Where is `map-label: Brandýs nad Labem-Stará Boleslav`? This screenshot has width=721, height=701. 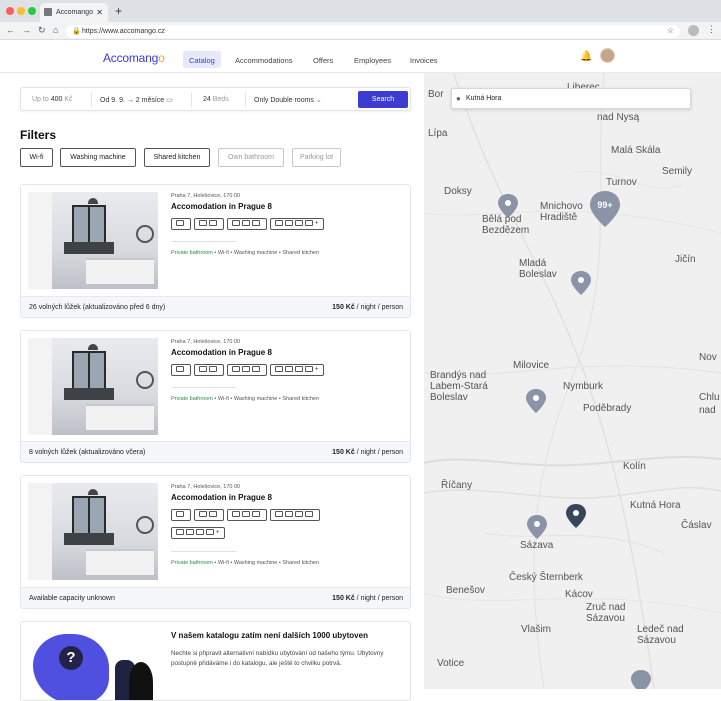 map-label: Brandýs nad Labem-Stará Boleslav is located at coordinates (459, 386).